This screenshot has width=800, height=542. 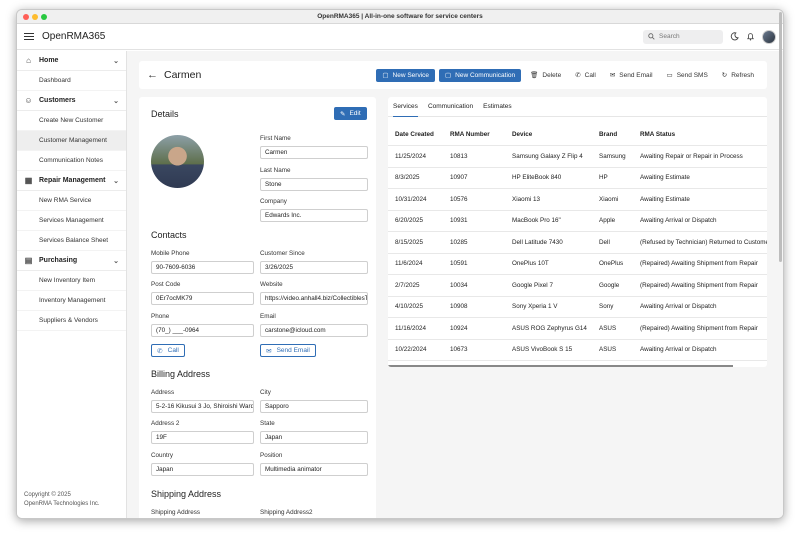 I want to click on chat-icon: ▭, so click(x=669, y=75).